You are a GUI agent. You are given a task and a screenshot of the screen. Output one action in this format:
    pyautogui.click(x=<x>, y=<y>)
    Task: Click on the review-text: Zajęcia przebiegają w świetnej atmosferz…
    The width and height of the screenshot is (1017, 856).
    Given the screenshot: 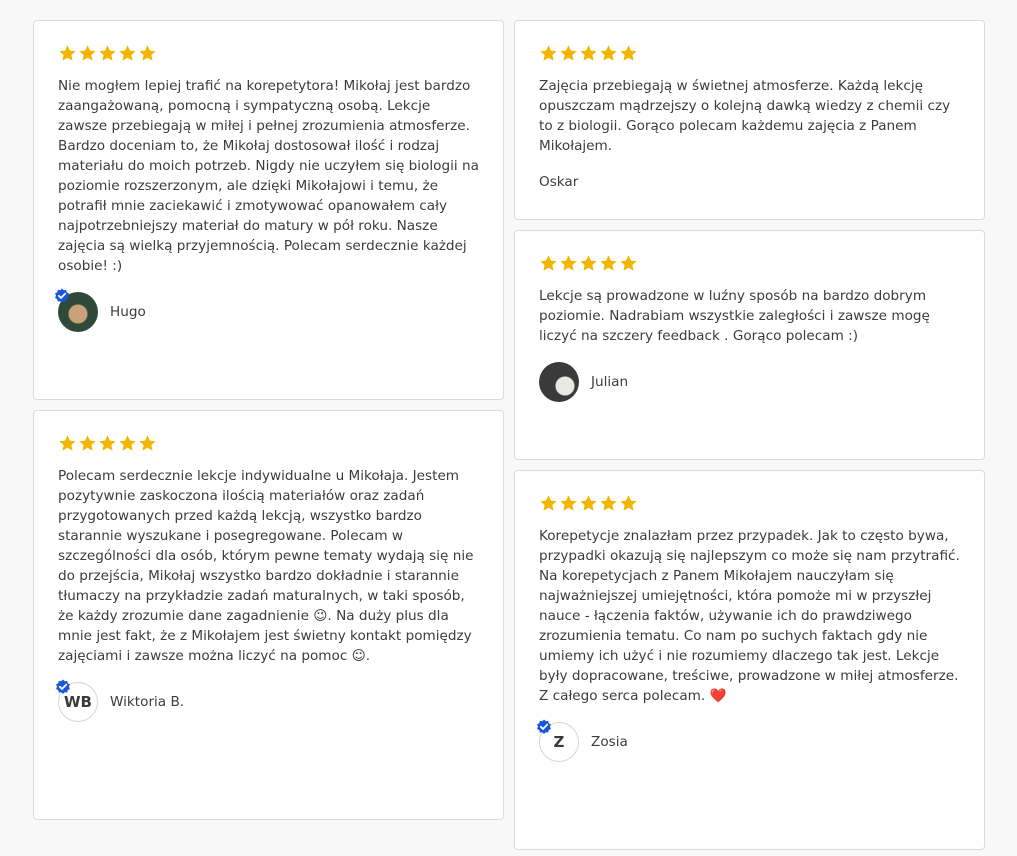 What is the action you would take?
    pyautogui.click(x=745, y=116)
    